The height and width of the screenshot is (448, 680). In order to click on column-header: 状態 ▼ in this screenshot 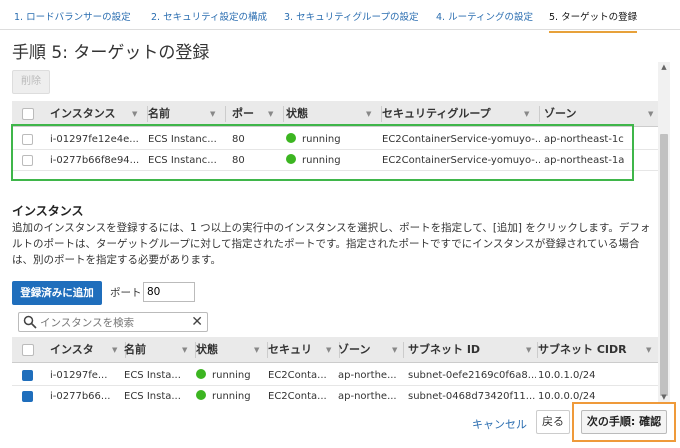, I will do `click(232, 350)`.